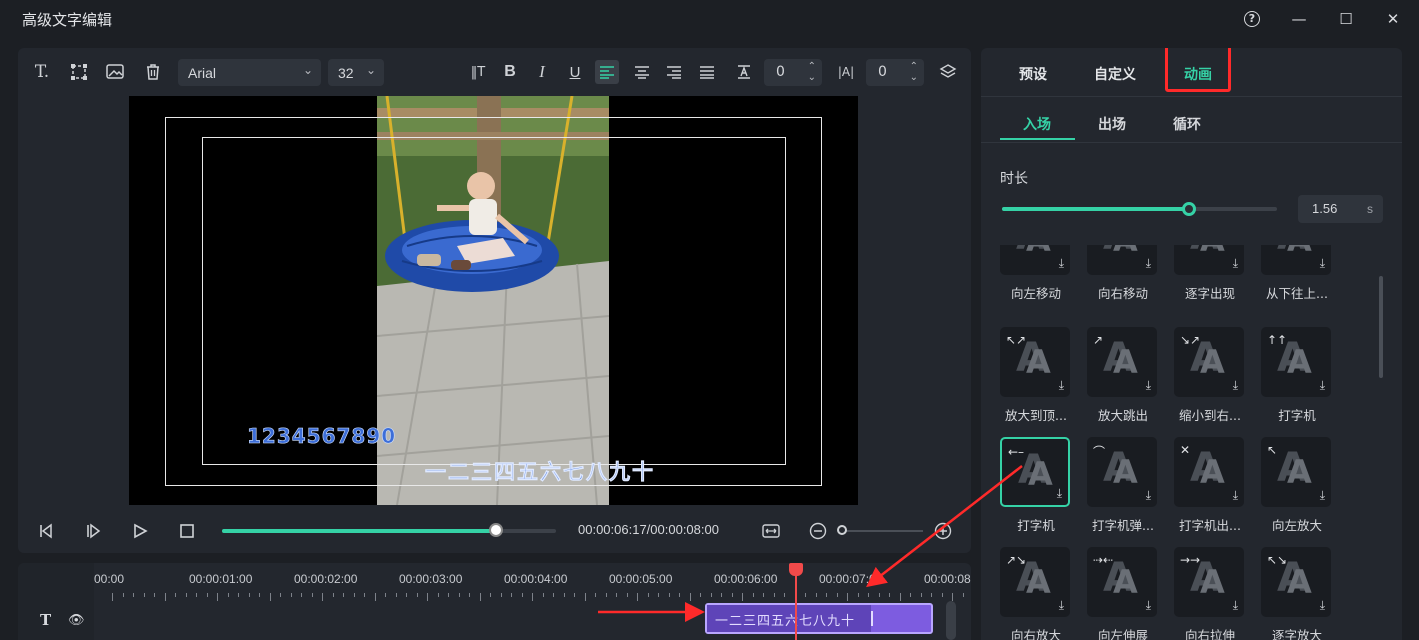 The image size is (1419, 640). What do you see at coordinates (575, 72) in the screenshot?
I see `underline-icon: U` at bounding box center [575, 72].